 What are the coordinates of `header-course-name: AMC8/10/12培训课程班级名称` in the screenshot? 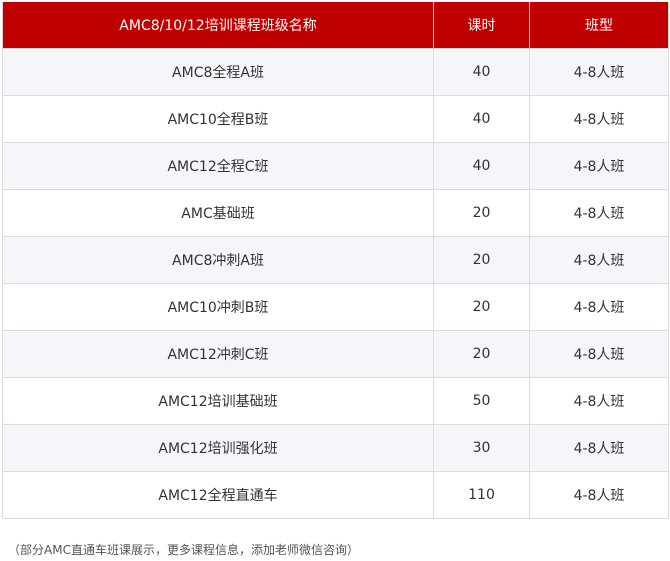 It's located at (218, 25).